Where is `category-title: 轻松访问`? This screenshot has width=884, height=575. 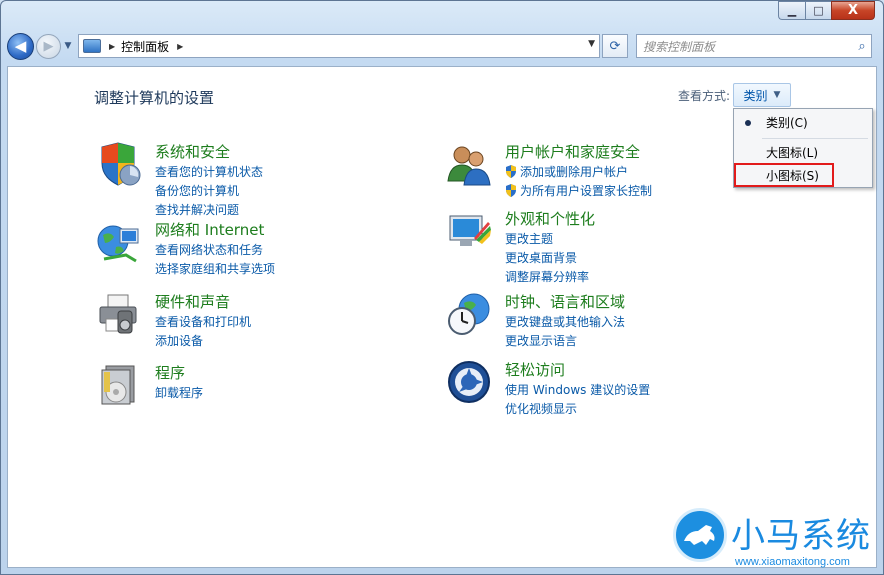 category-title: 轻松访问 is located at coordinates (535, 369).